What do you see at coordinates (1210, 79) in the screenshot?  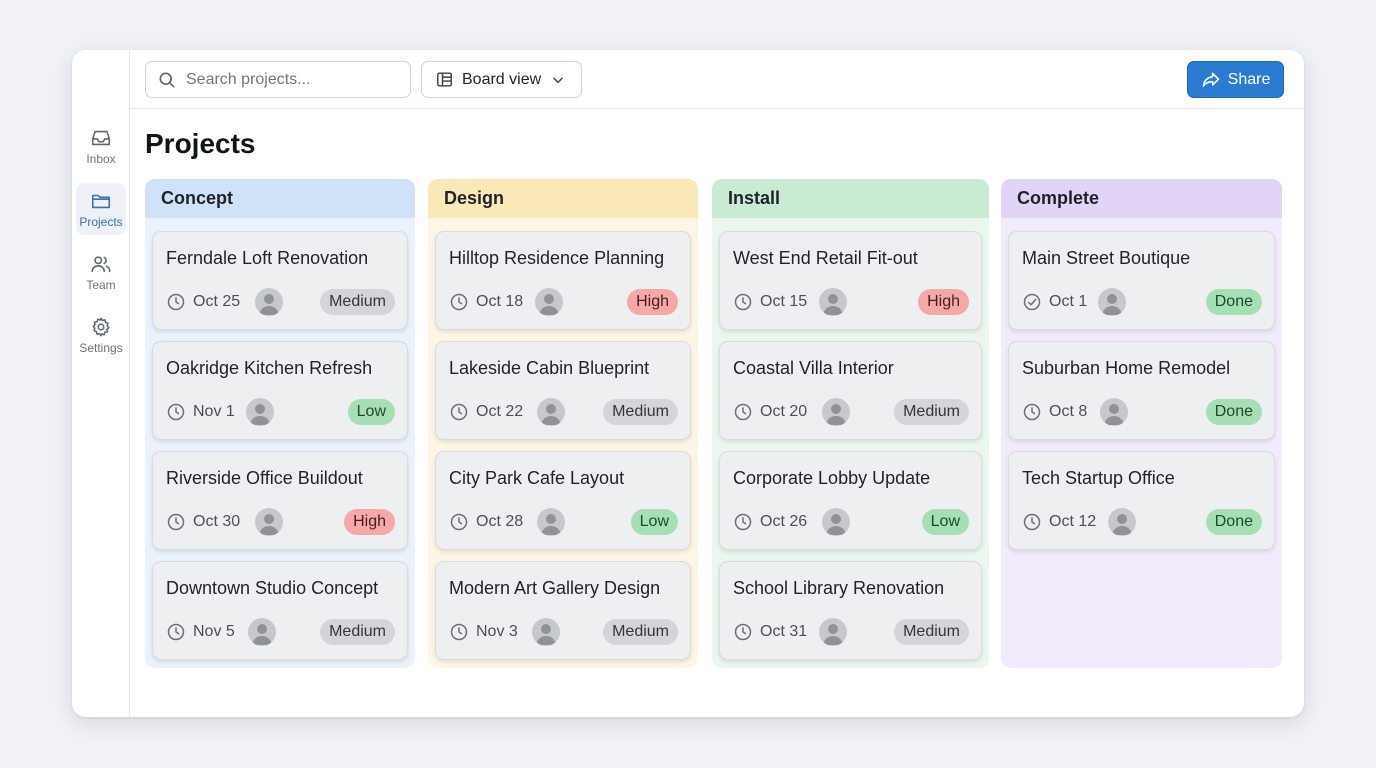 I see `share-icon` at bounding box center [1210, 79].